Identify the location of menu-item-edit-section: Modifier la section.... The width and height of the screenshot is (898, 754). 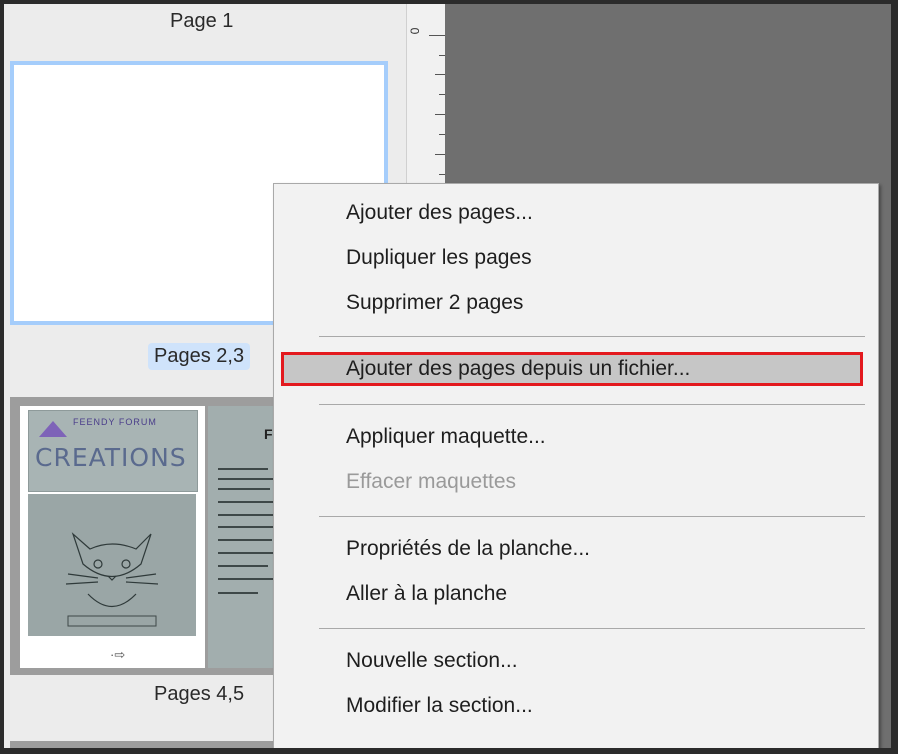
(439, 706).